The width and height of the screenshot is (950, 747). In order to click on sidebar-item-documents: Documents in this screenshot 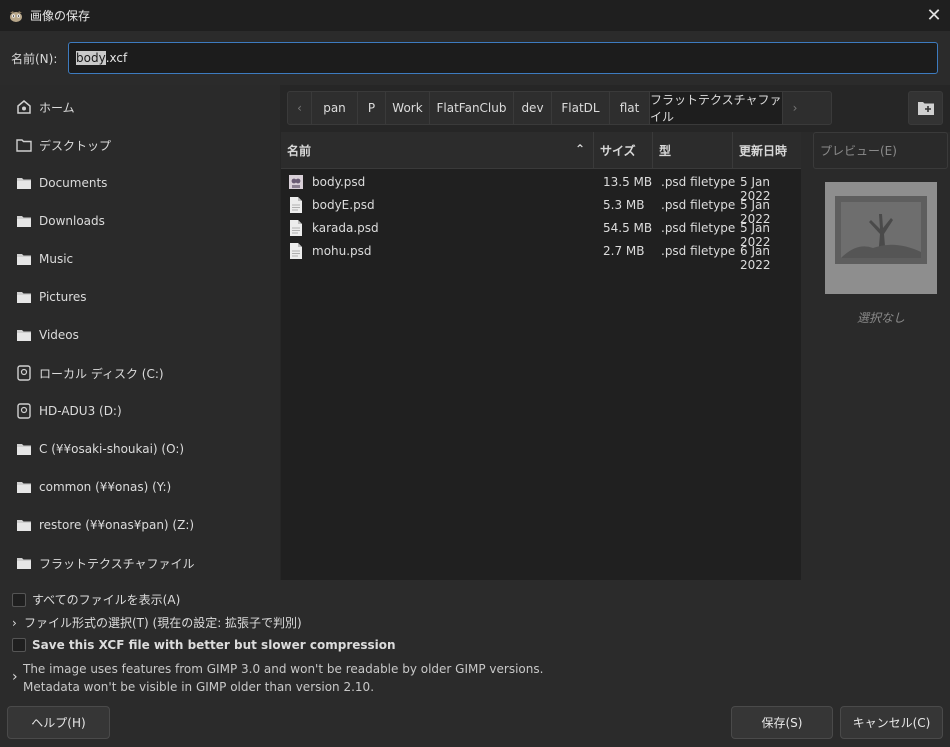, I will do `click(140, 183)`.